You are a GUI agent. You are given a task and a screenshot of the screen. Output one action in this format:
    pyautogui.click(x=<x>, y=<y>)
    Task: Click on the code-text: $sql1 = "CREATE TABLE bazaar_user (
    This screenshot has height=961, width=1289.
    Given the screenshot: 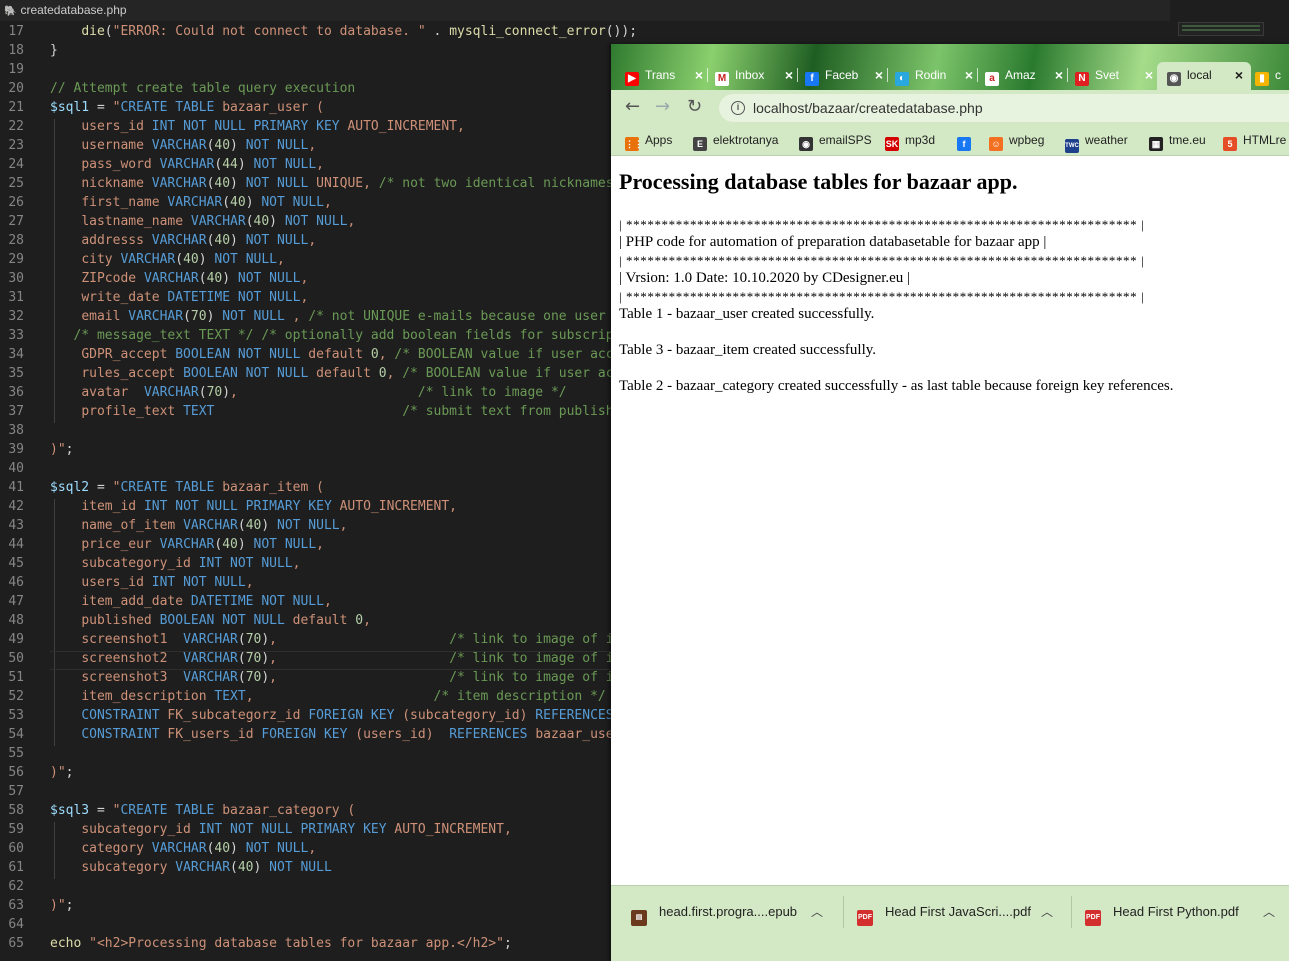 What is the action you would take?
    pyautogui.click(x=187, y=107)
    